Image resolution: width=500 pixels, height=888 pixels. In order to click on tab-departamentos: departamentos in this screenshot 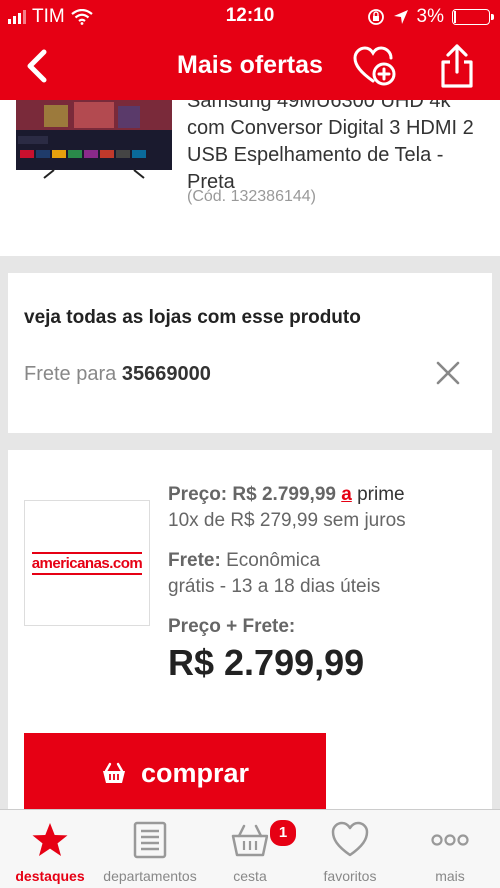, I will do `click(150, 849)`.